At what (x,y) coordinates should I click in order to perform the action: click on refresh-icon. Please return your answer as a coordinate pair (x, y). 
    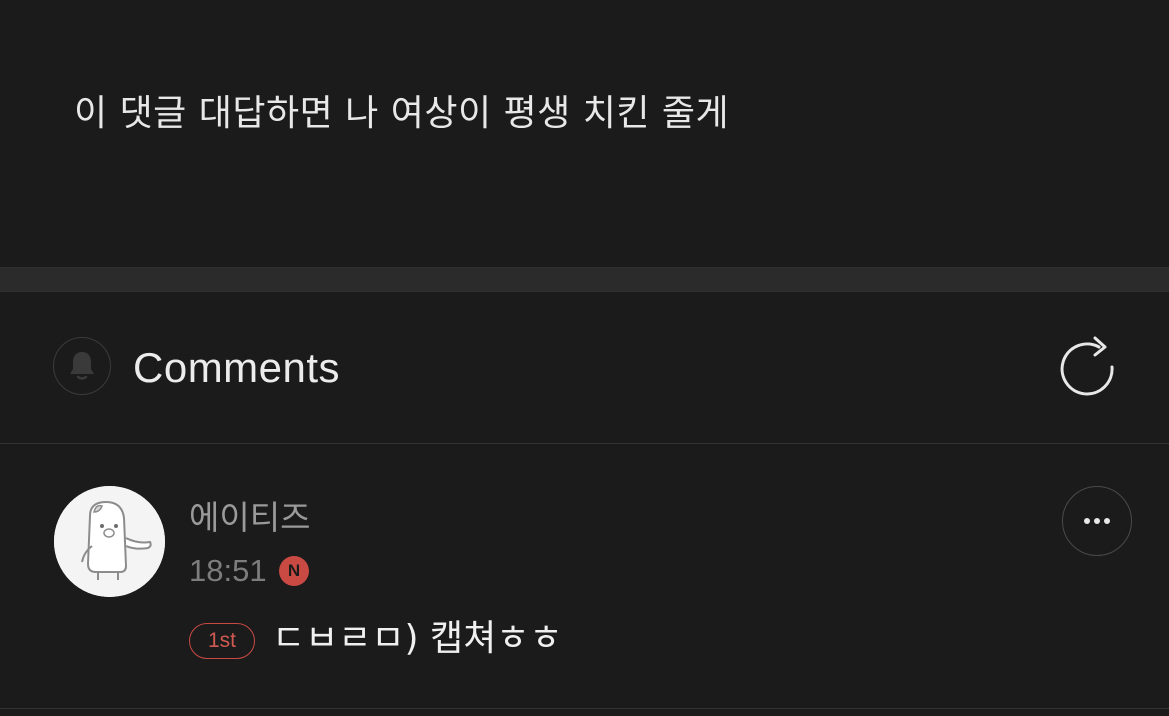
    Looking at the image, I should click on (1087, 366).